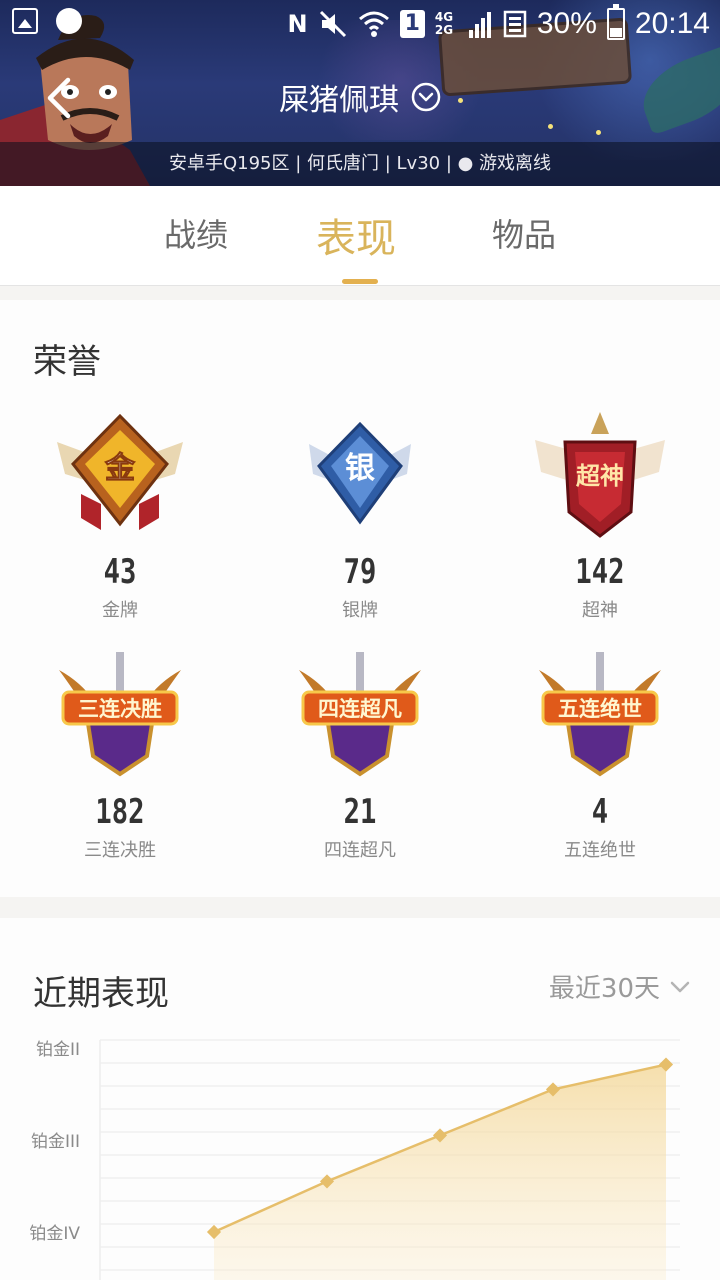 This screenshot has height=1280, width=720. Describe the element at coordinates (120, 812) in the screenshot. I see `badge-count: 182` at that location.